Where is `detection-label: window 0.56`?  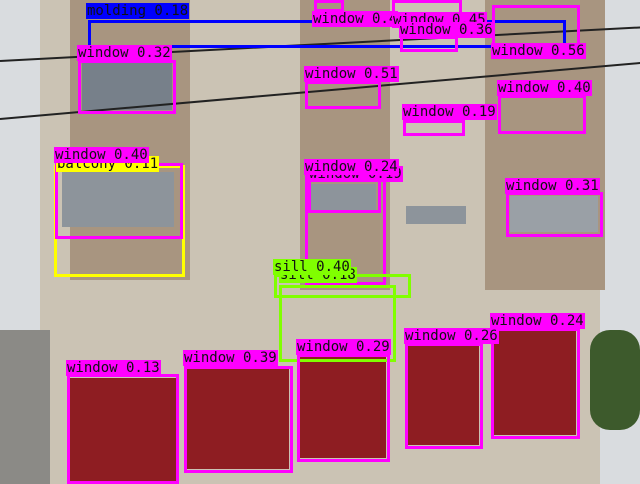
detection-label: window 0.56 is located at coordinates (538, 51).